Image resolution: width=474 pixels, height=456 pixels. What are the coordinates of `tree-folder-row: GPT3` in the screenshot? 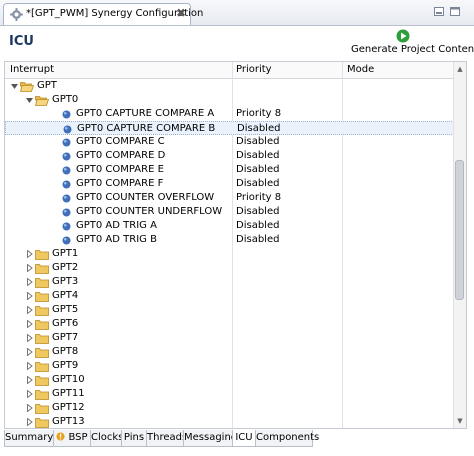 It's located at (229, 282).